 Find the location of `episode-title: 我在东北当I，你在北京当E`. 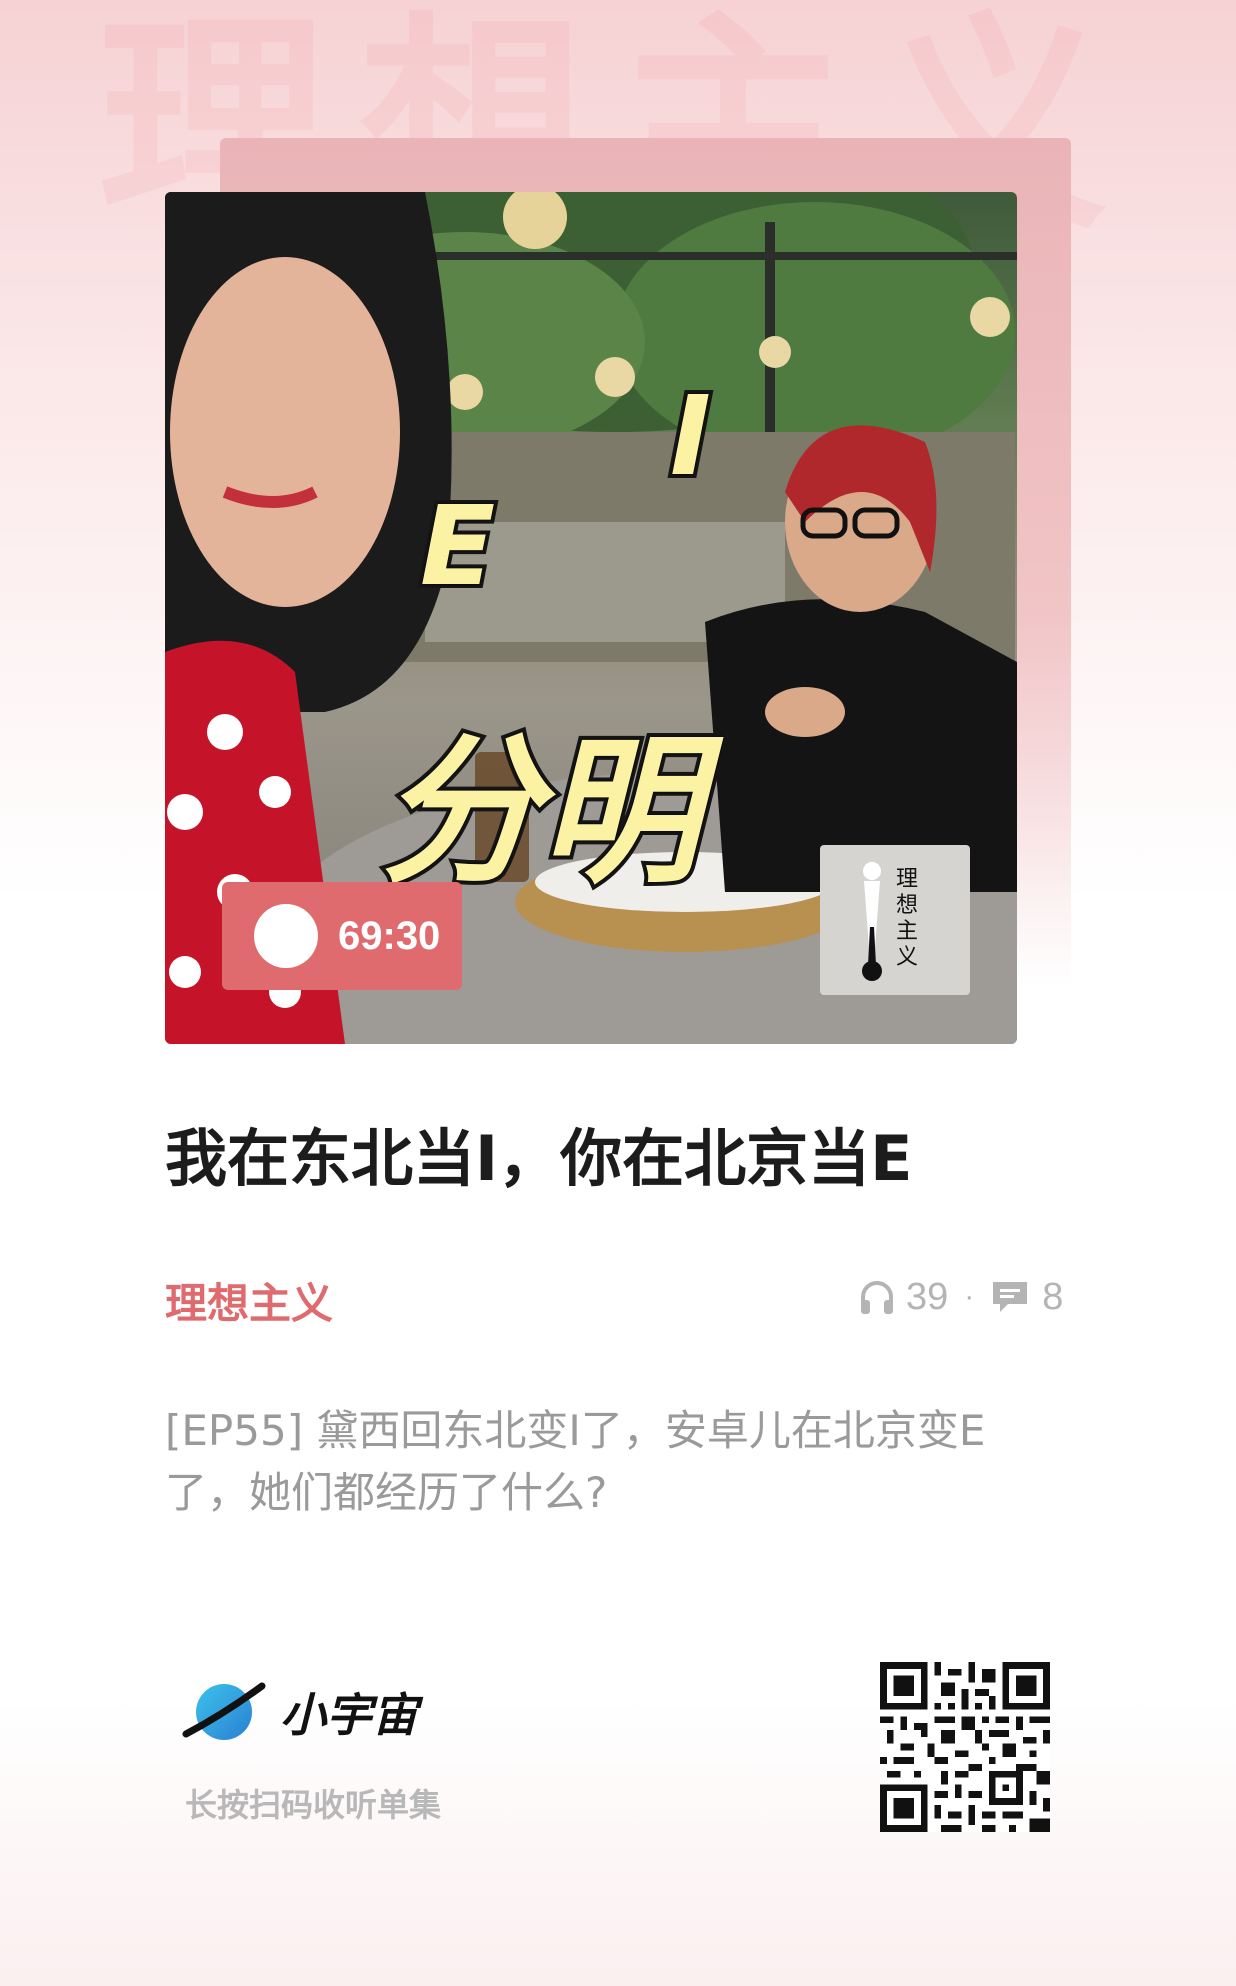

episode-title: 我在东北当I，你在北京当E is located at coordinates (539, 1158).